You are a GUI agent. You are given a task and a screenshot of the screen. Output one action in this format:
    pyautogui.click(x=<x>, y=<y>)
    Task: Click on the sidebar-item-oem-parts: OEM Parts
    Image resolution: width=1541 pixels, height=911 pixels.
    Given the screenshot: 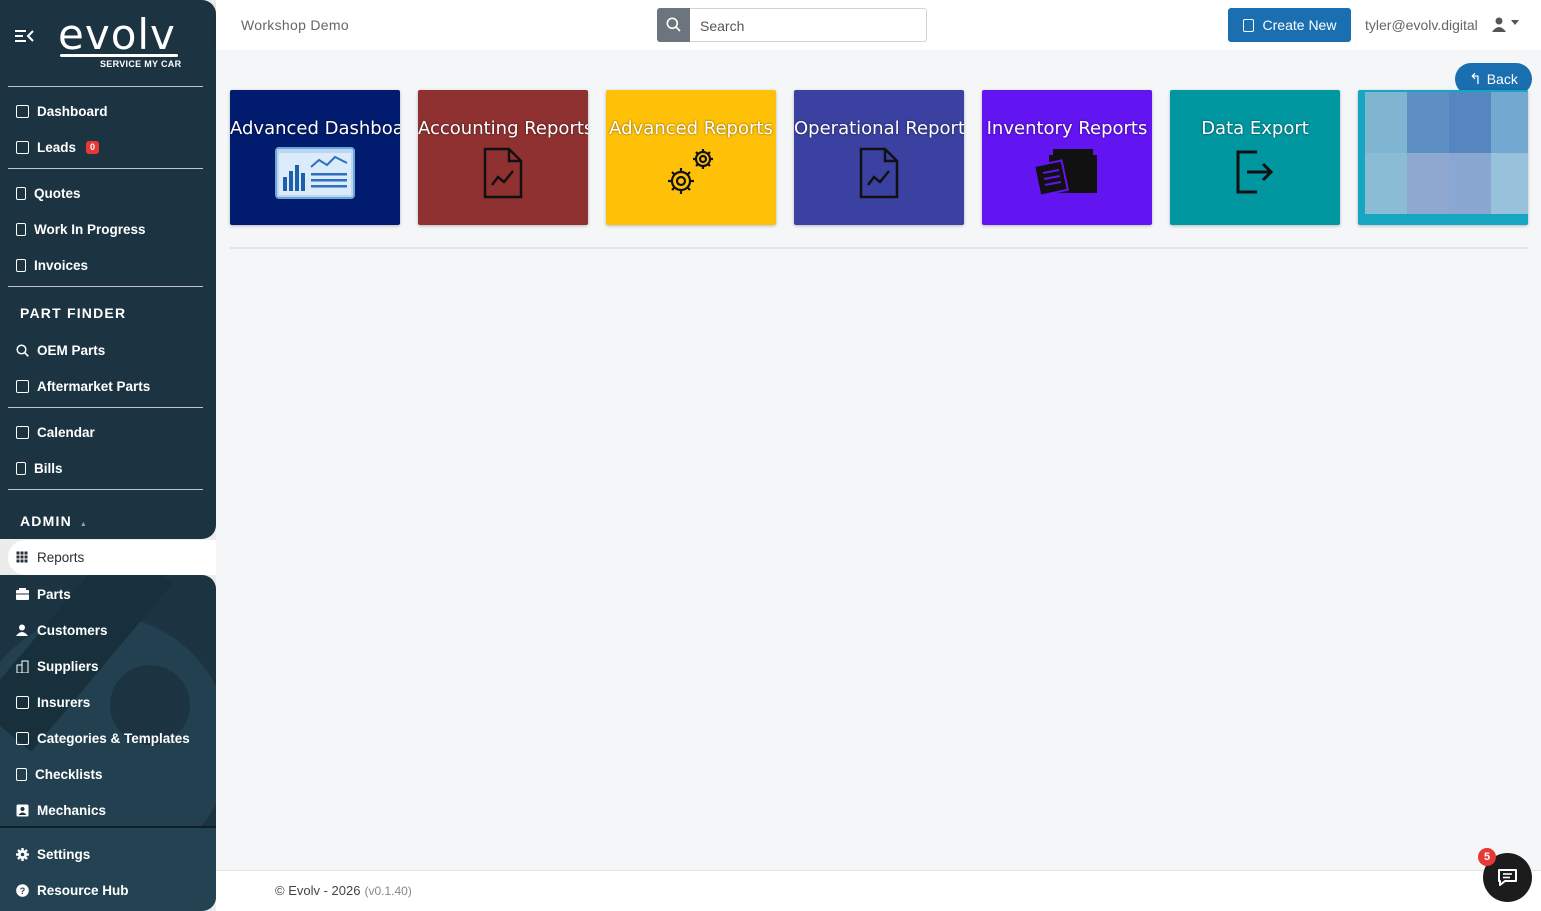 What is the action you would take?
    pyautogui.click(x=108, y=350)
    